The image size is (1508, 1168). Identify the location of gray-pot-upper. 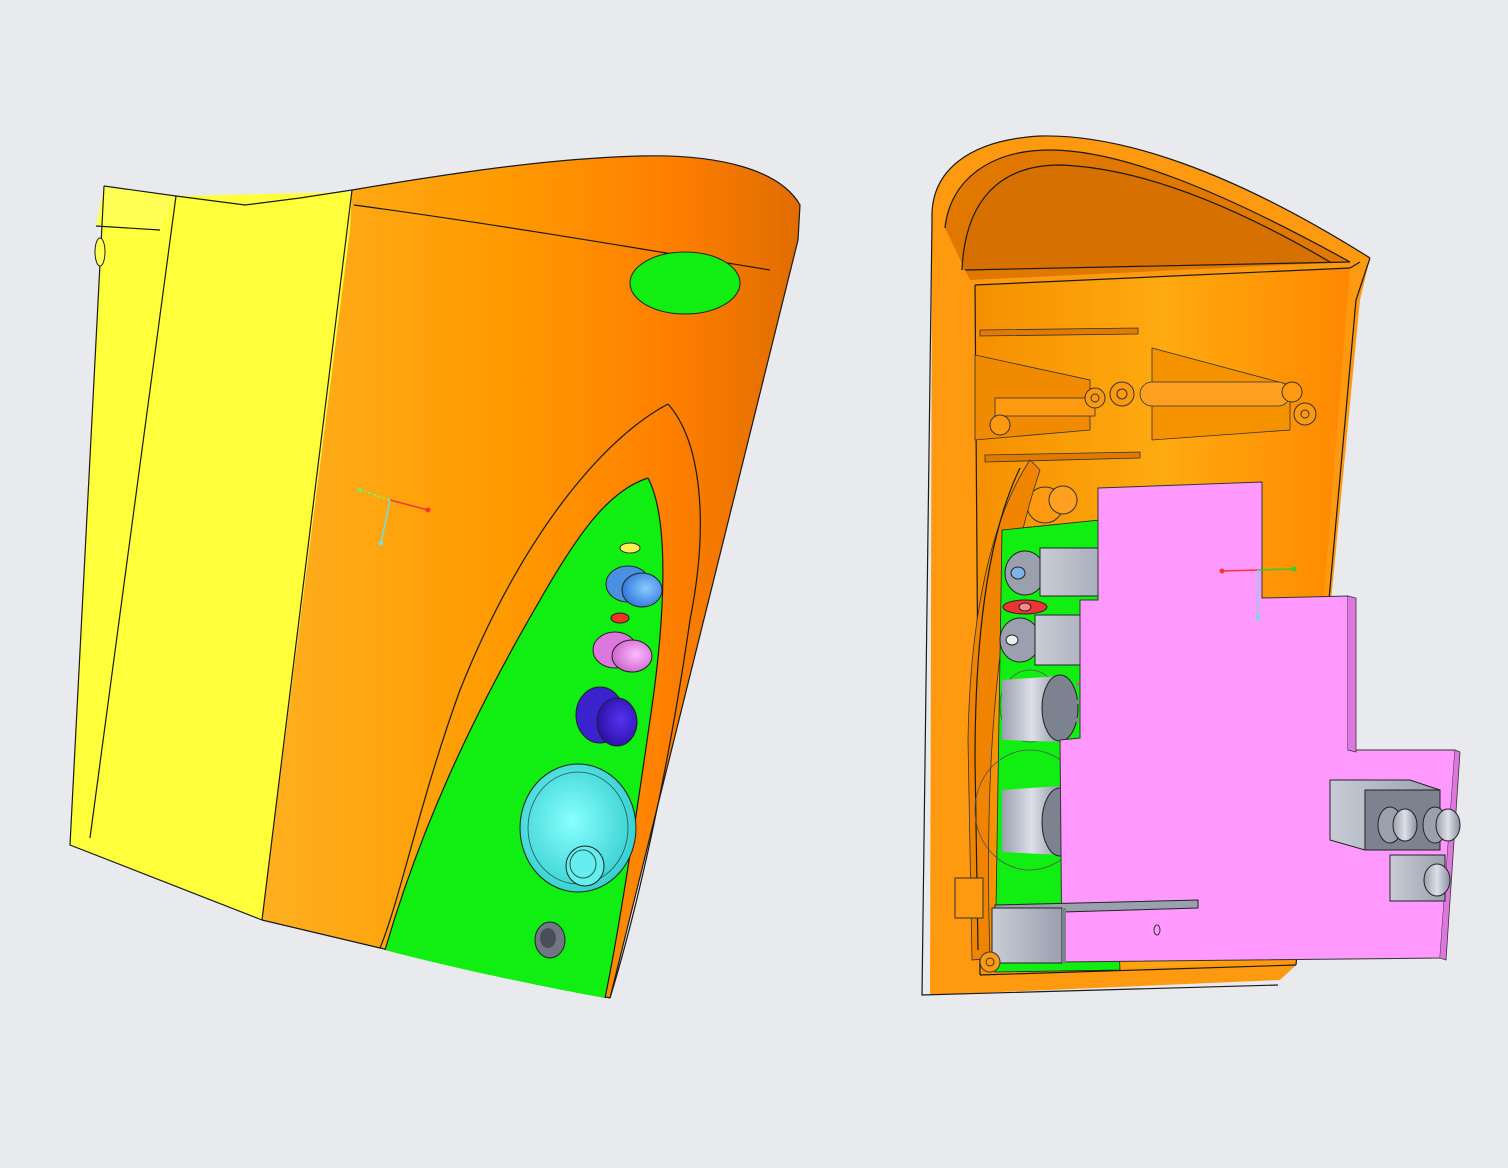
(1040, 706).